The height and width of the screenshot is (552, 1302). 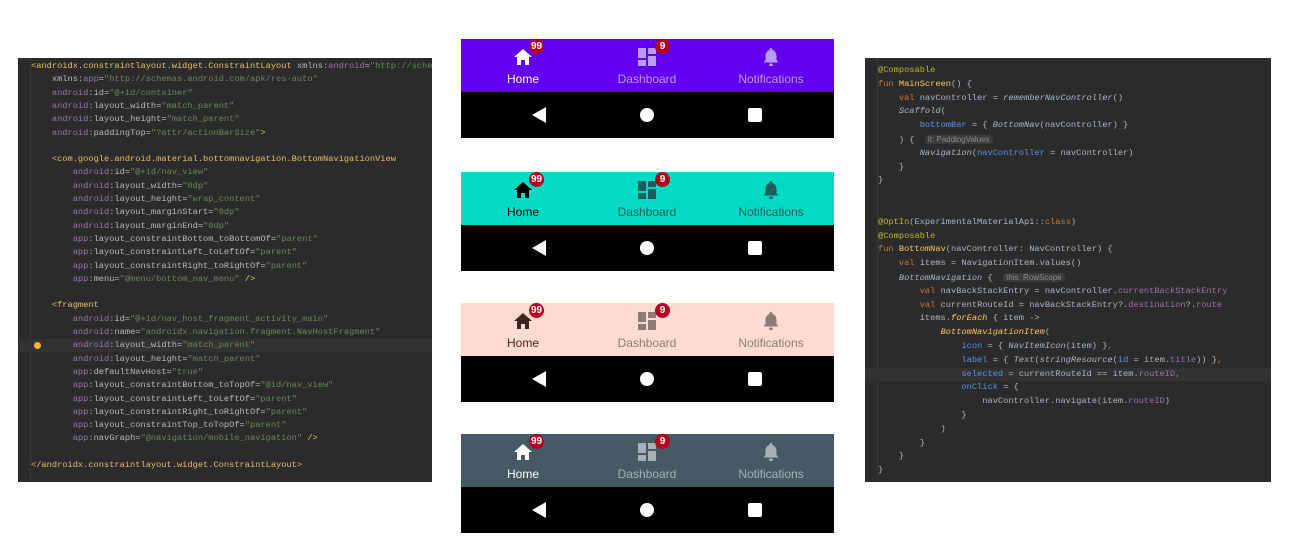 What do you see at coordinates (894, 221) in the screenshot?
I see `code-token: @OptIn` at bounding box center [894, 221].